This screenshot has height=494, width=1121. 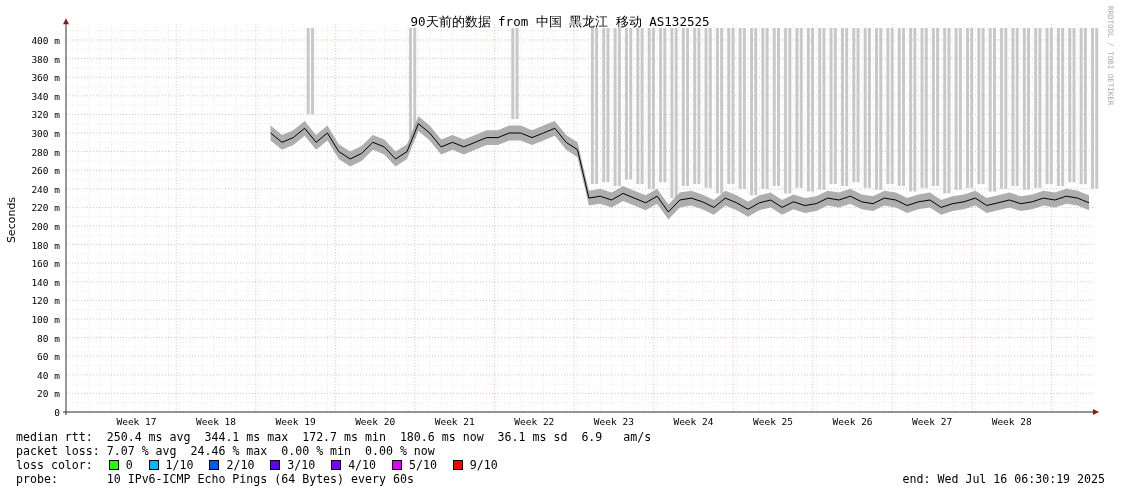 I want to click on loss-color-label: 3/10, so click(x=301, y=465).